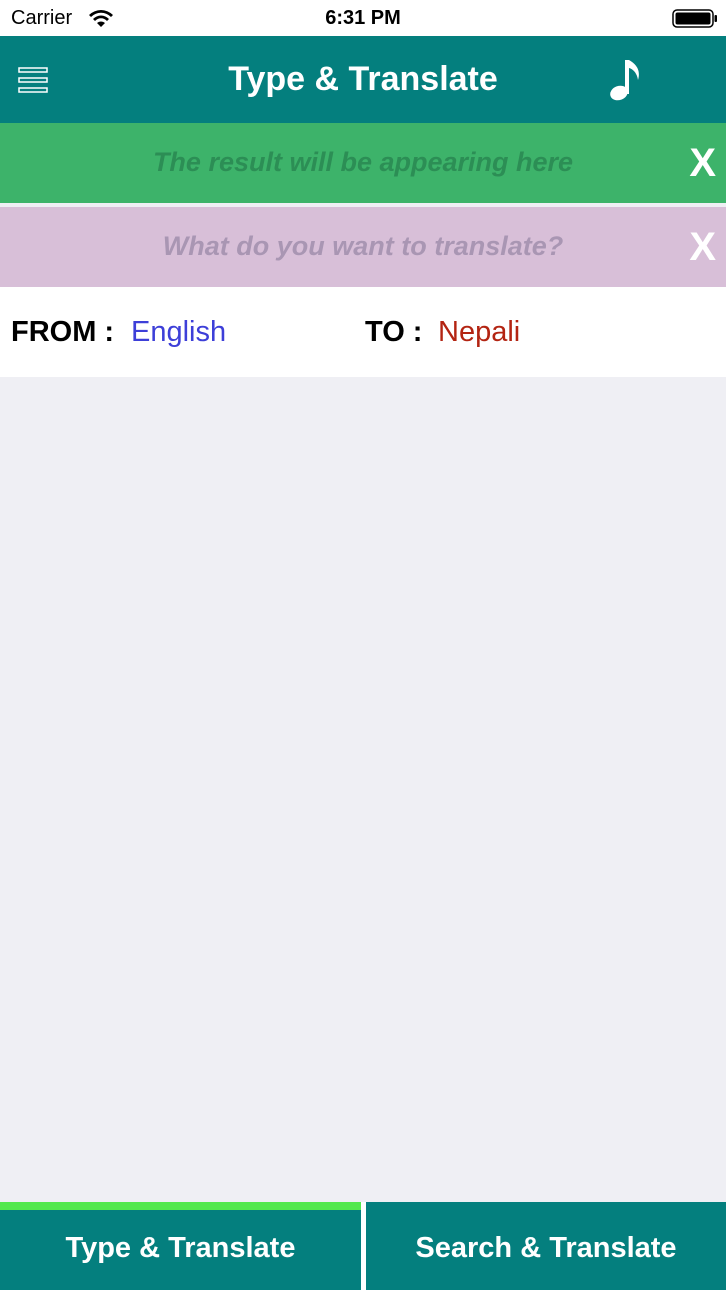  Describe the element at coordinates (394, 332) in the screenshot. I see `to-label: TO :` at that location.